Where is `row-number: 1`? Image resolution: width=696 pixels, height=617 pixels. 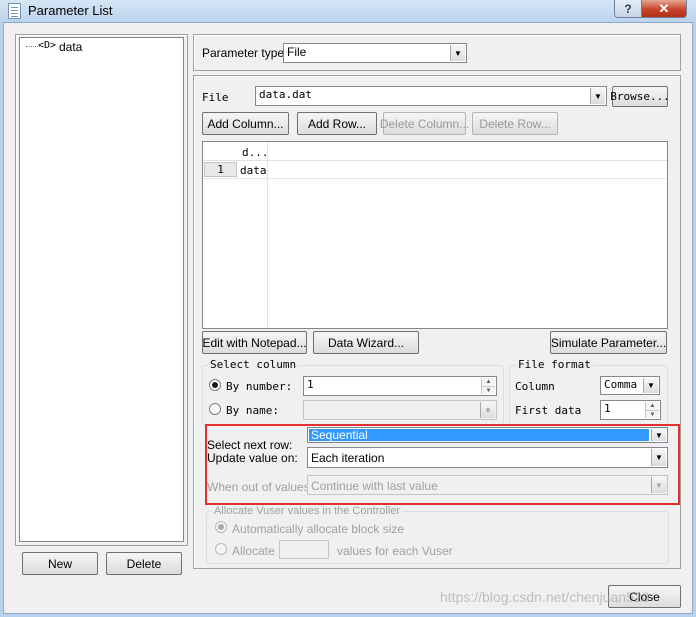 row-number: 1 is located at coordinates (220, 169).